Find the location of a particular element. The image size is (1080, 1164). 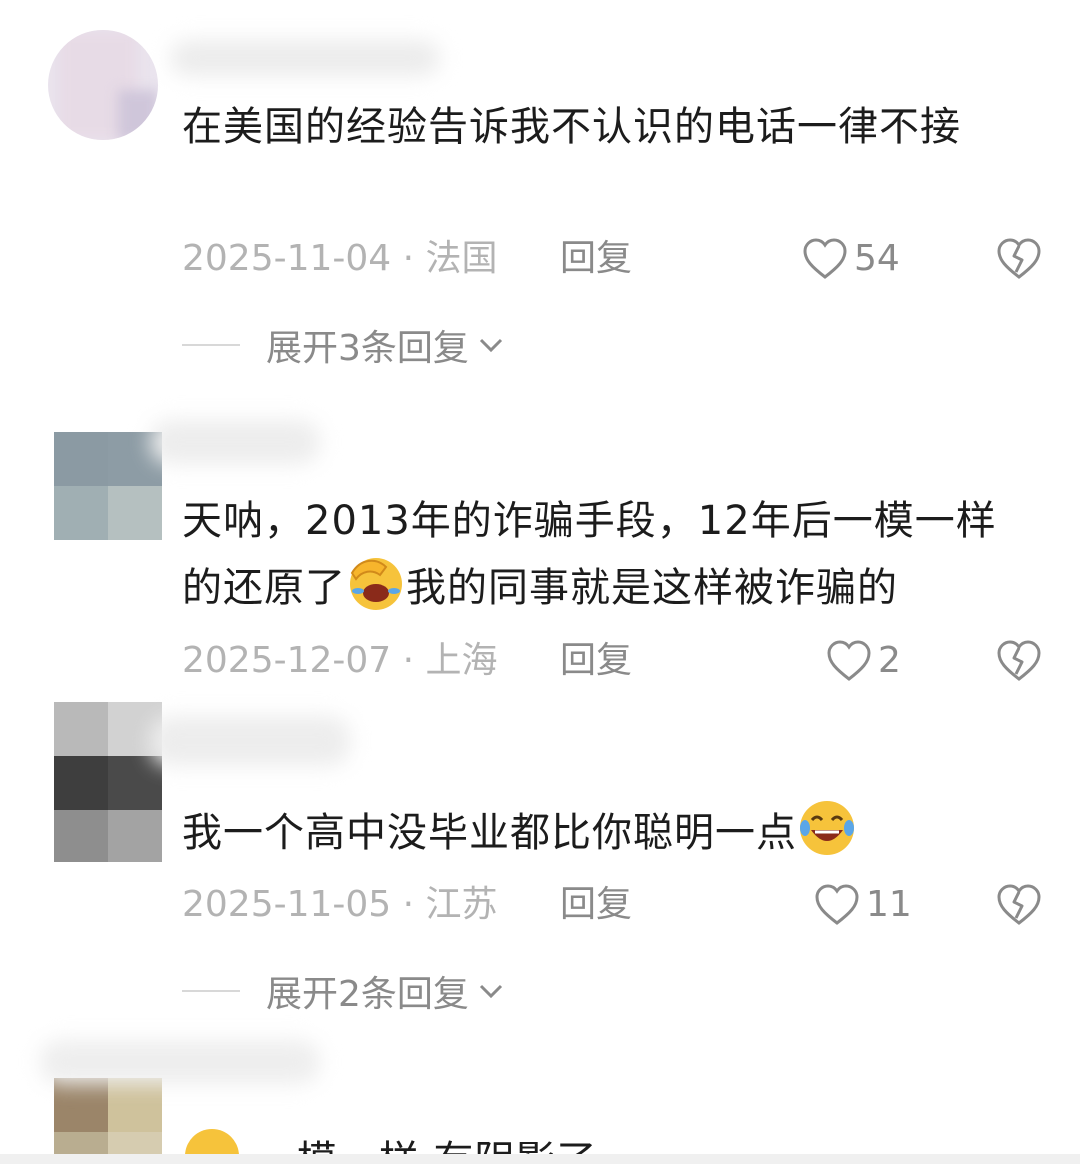

facepalm-laughing-emoji-icon is located at coordinates (376, 584).